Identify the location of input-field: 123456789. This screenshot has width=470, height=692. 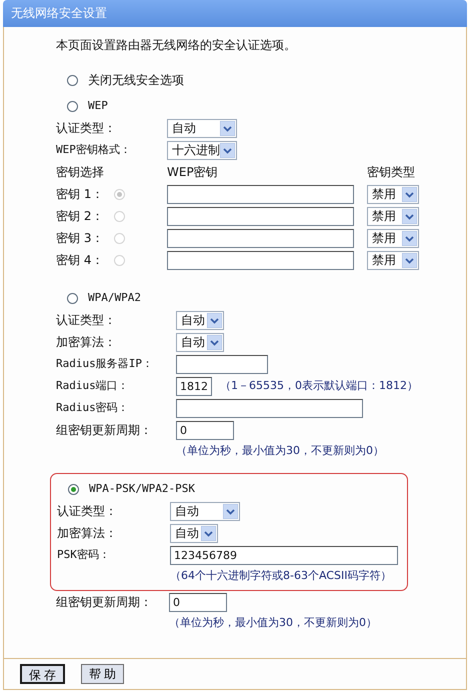
(284, 555).